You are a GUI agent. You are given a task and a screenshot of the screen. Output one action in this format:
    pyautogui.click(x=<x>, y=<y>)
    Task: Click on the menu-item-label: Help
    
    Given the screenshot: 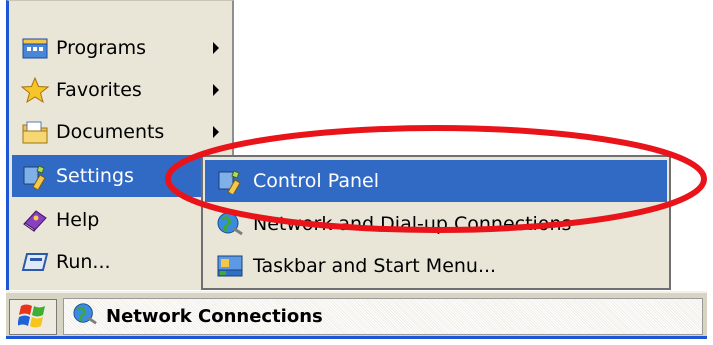 What is the action you would take?
    pyautogui.click(x=78, y=220)
    